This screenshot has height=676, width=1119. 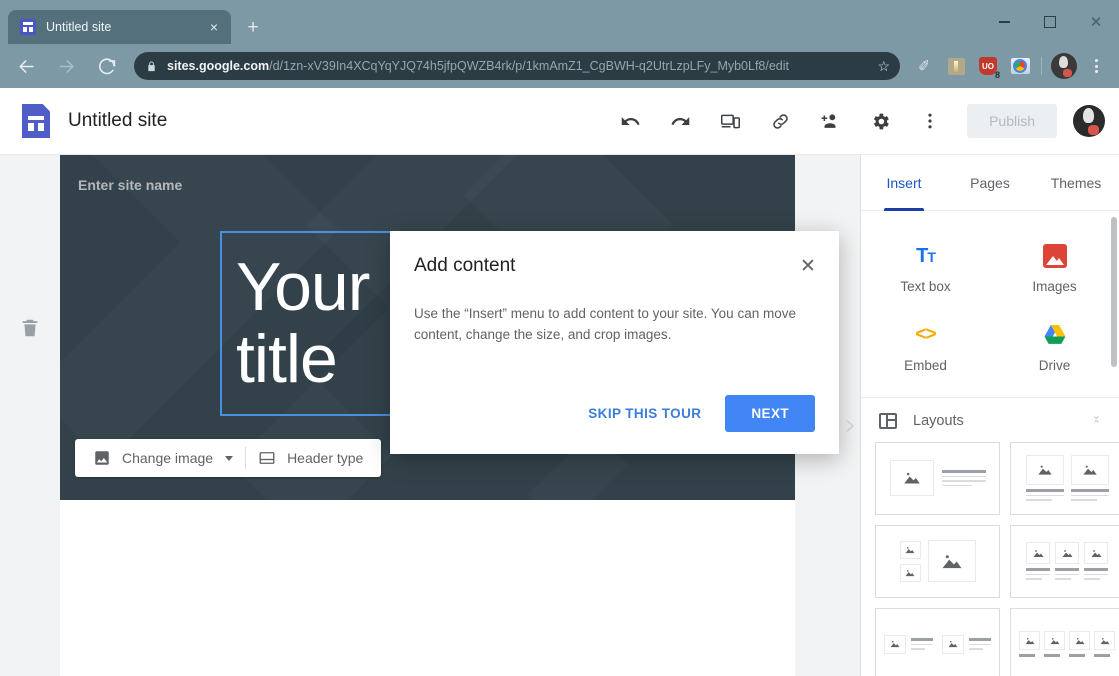 I want to click on layouts-title: Layouts, so click(x=938, y=420).